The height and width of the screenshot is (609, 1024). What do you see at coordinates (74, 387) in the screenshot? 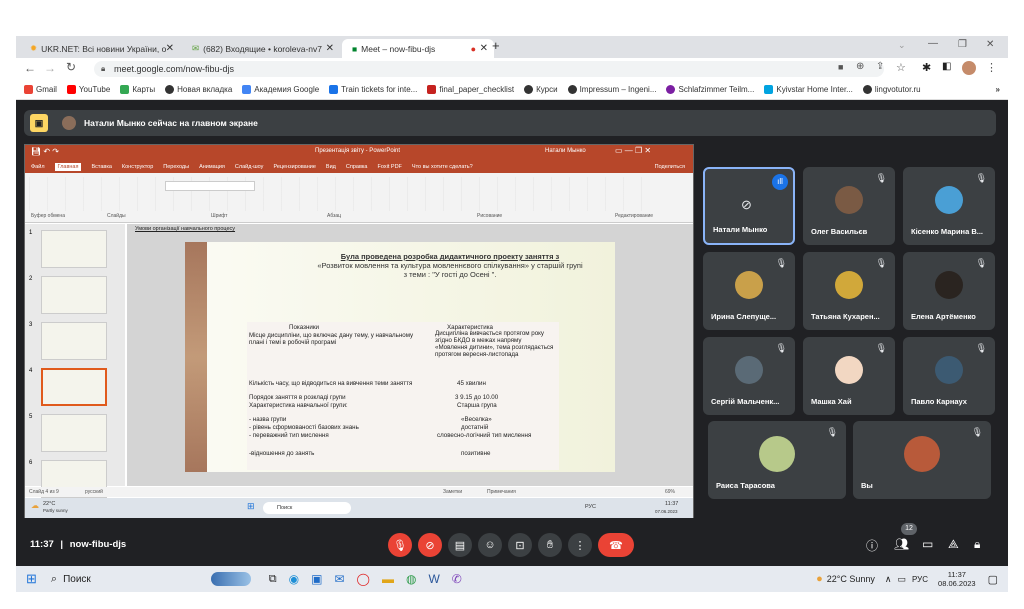
I see `slide-thumbnail-selected` at bounding box center [74, 387].